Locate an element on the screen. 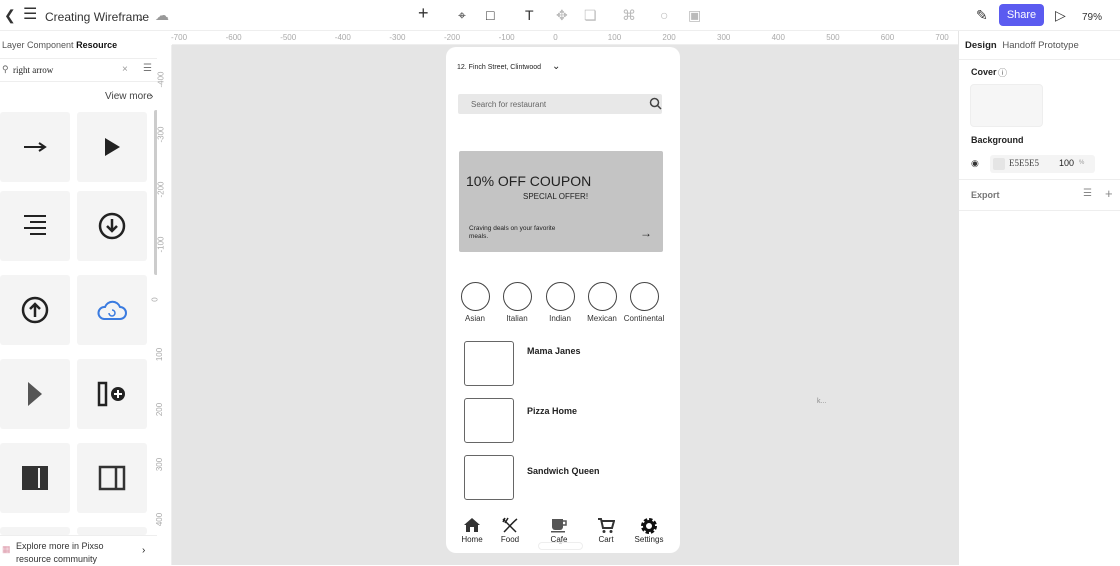 The height and width of the screenshot is (566, 1120). tab-prototype: Prototype is located at coordinates (1058, 45).